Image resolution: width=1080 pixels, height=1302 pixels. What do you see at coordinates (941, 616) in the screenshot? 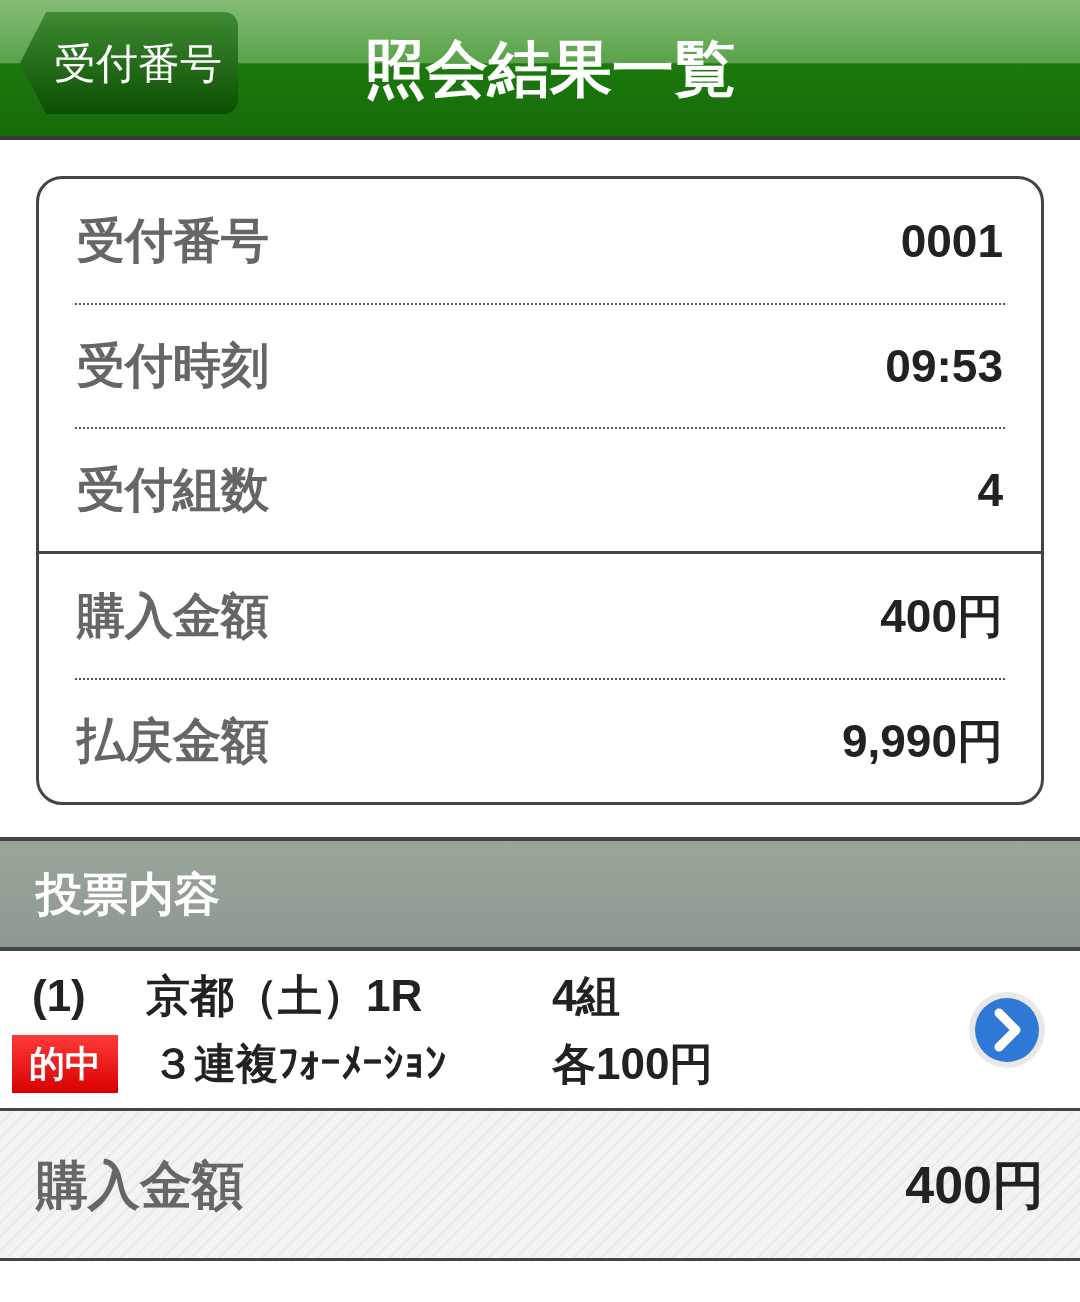
I see `summary-value: 400円` at bounding box center [941, 616].